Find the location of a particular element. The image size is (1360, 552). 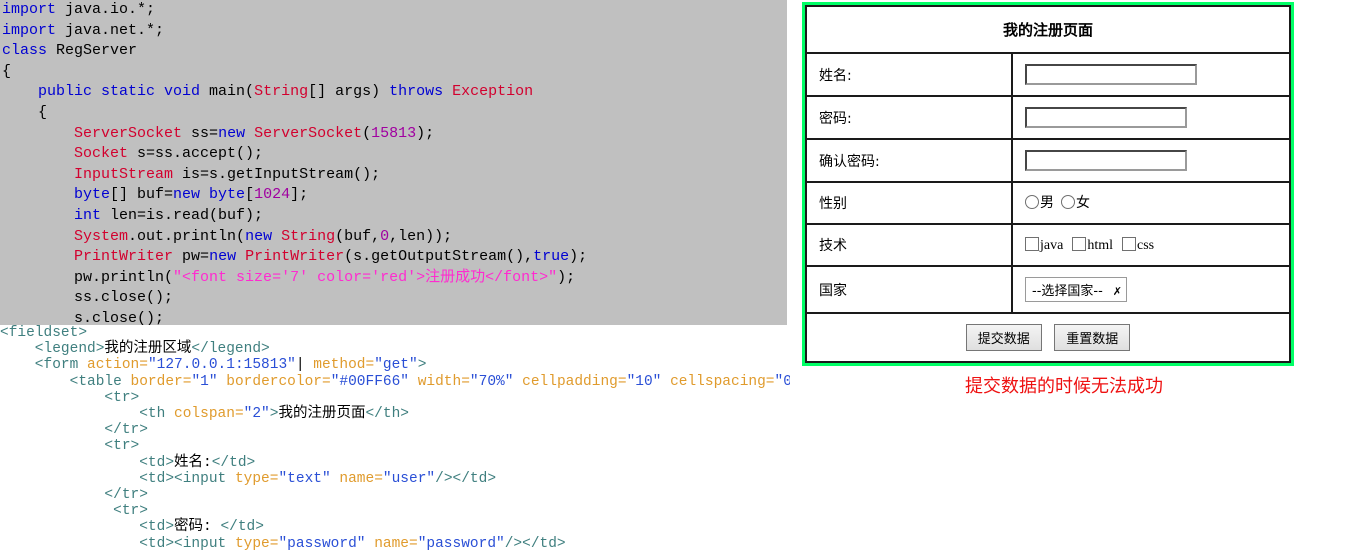

field-gender: 男女 is located at coordinates (1151, 203).